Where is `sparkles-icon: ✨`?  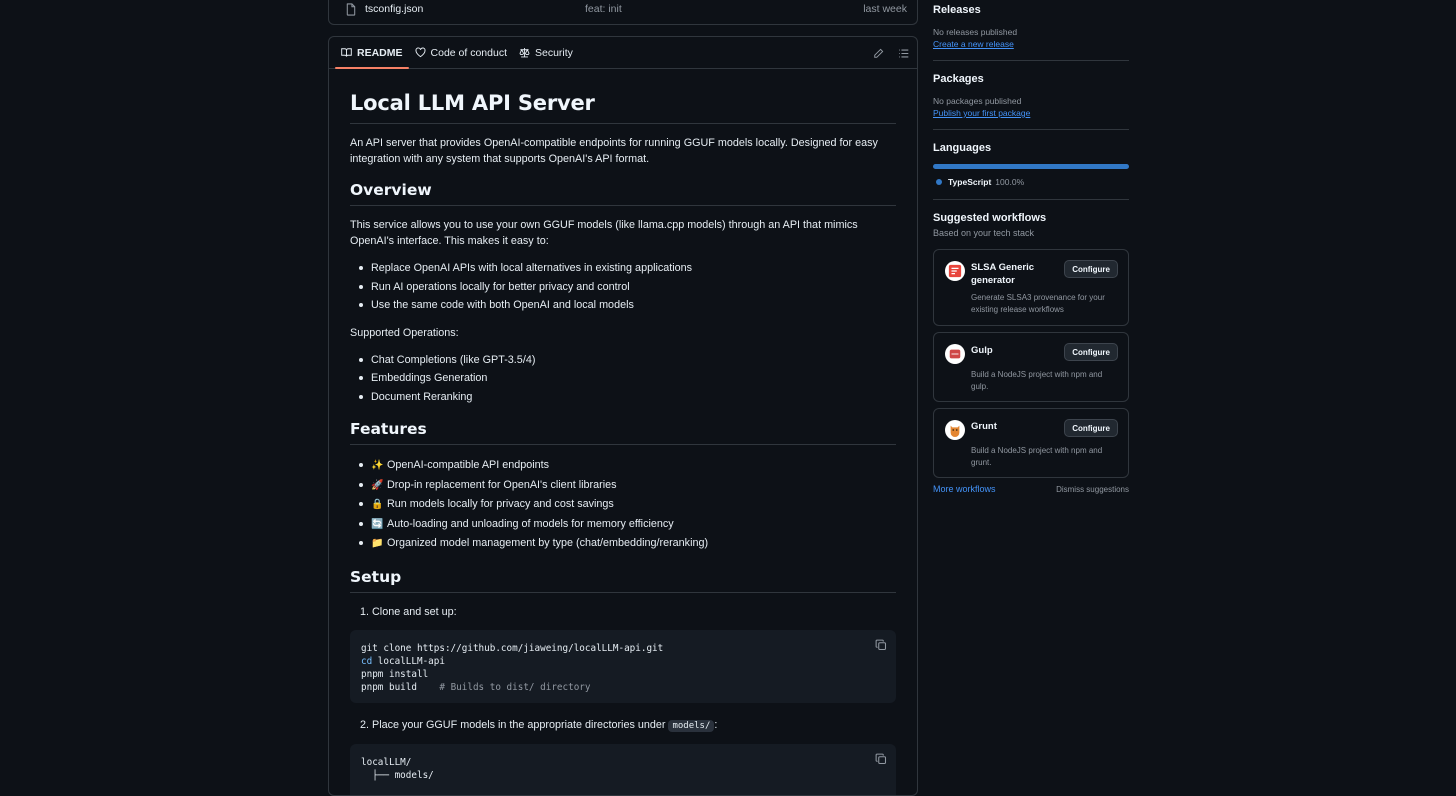
sparkles-icon: ✨ is located at coordinates (377, 466).